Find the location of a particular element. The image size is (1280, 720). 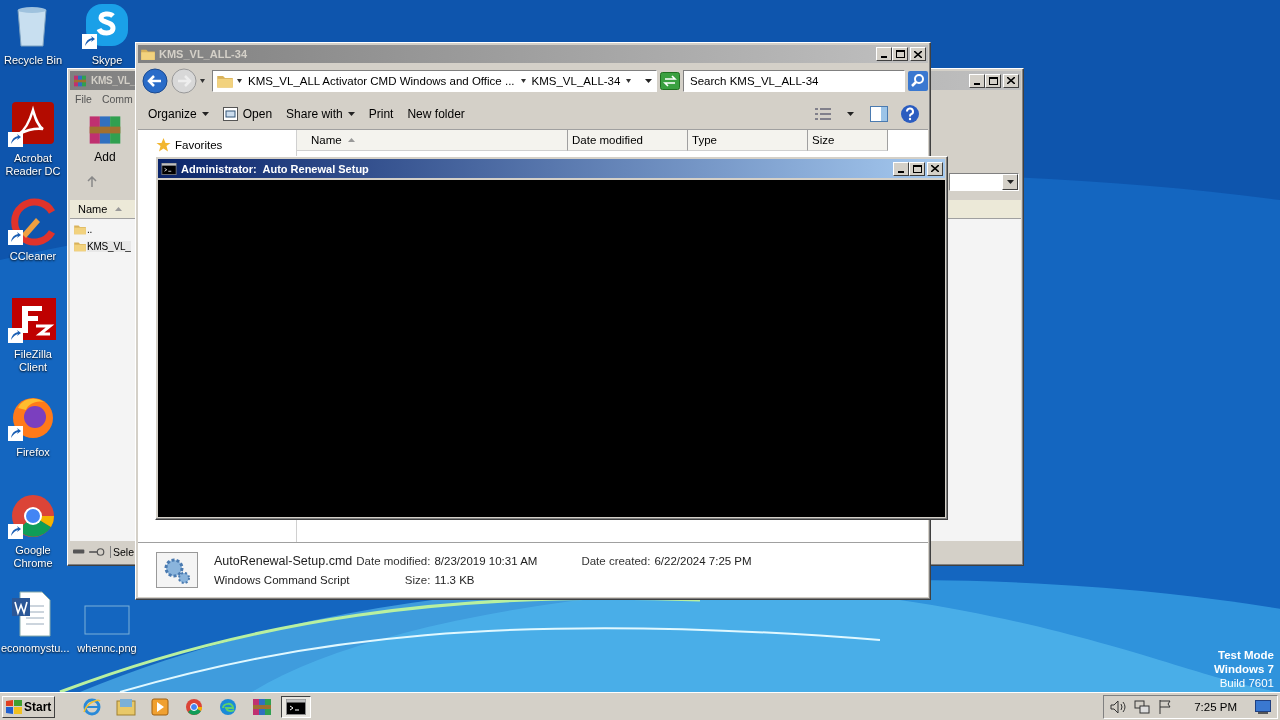

os-notice-text: Test Mode is located at coordinates (1246, 655).